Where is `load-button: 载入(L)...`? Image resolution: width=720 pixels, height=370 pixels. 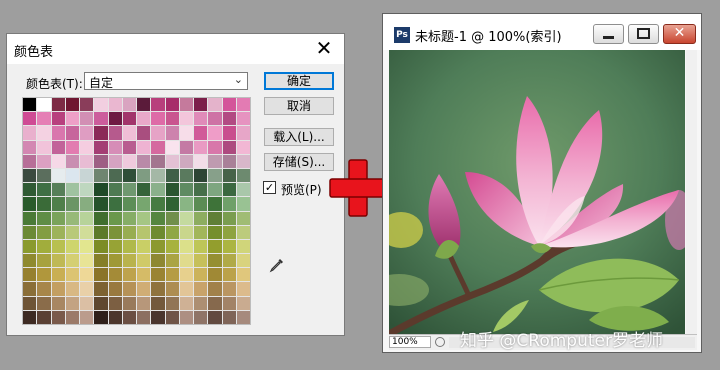
load-button: 载入(L)... is located at coordinates (299, 137).